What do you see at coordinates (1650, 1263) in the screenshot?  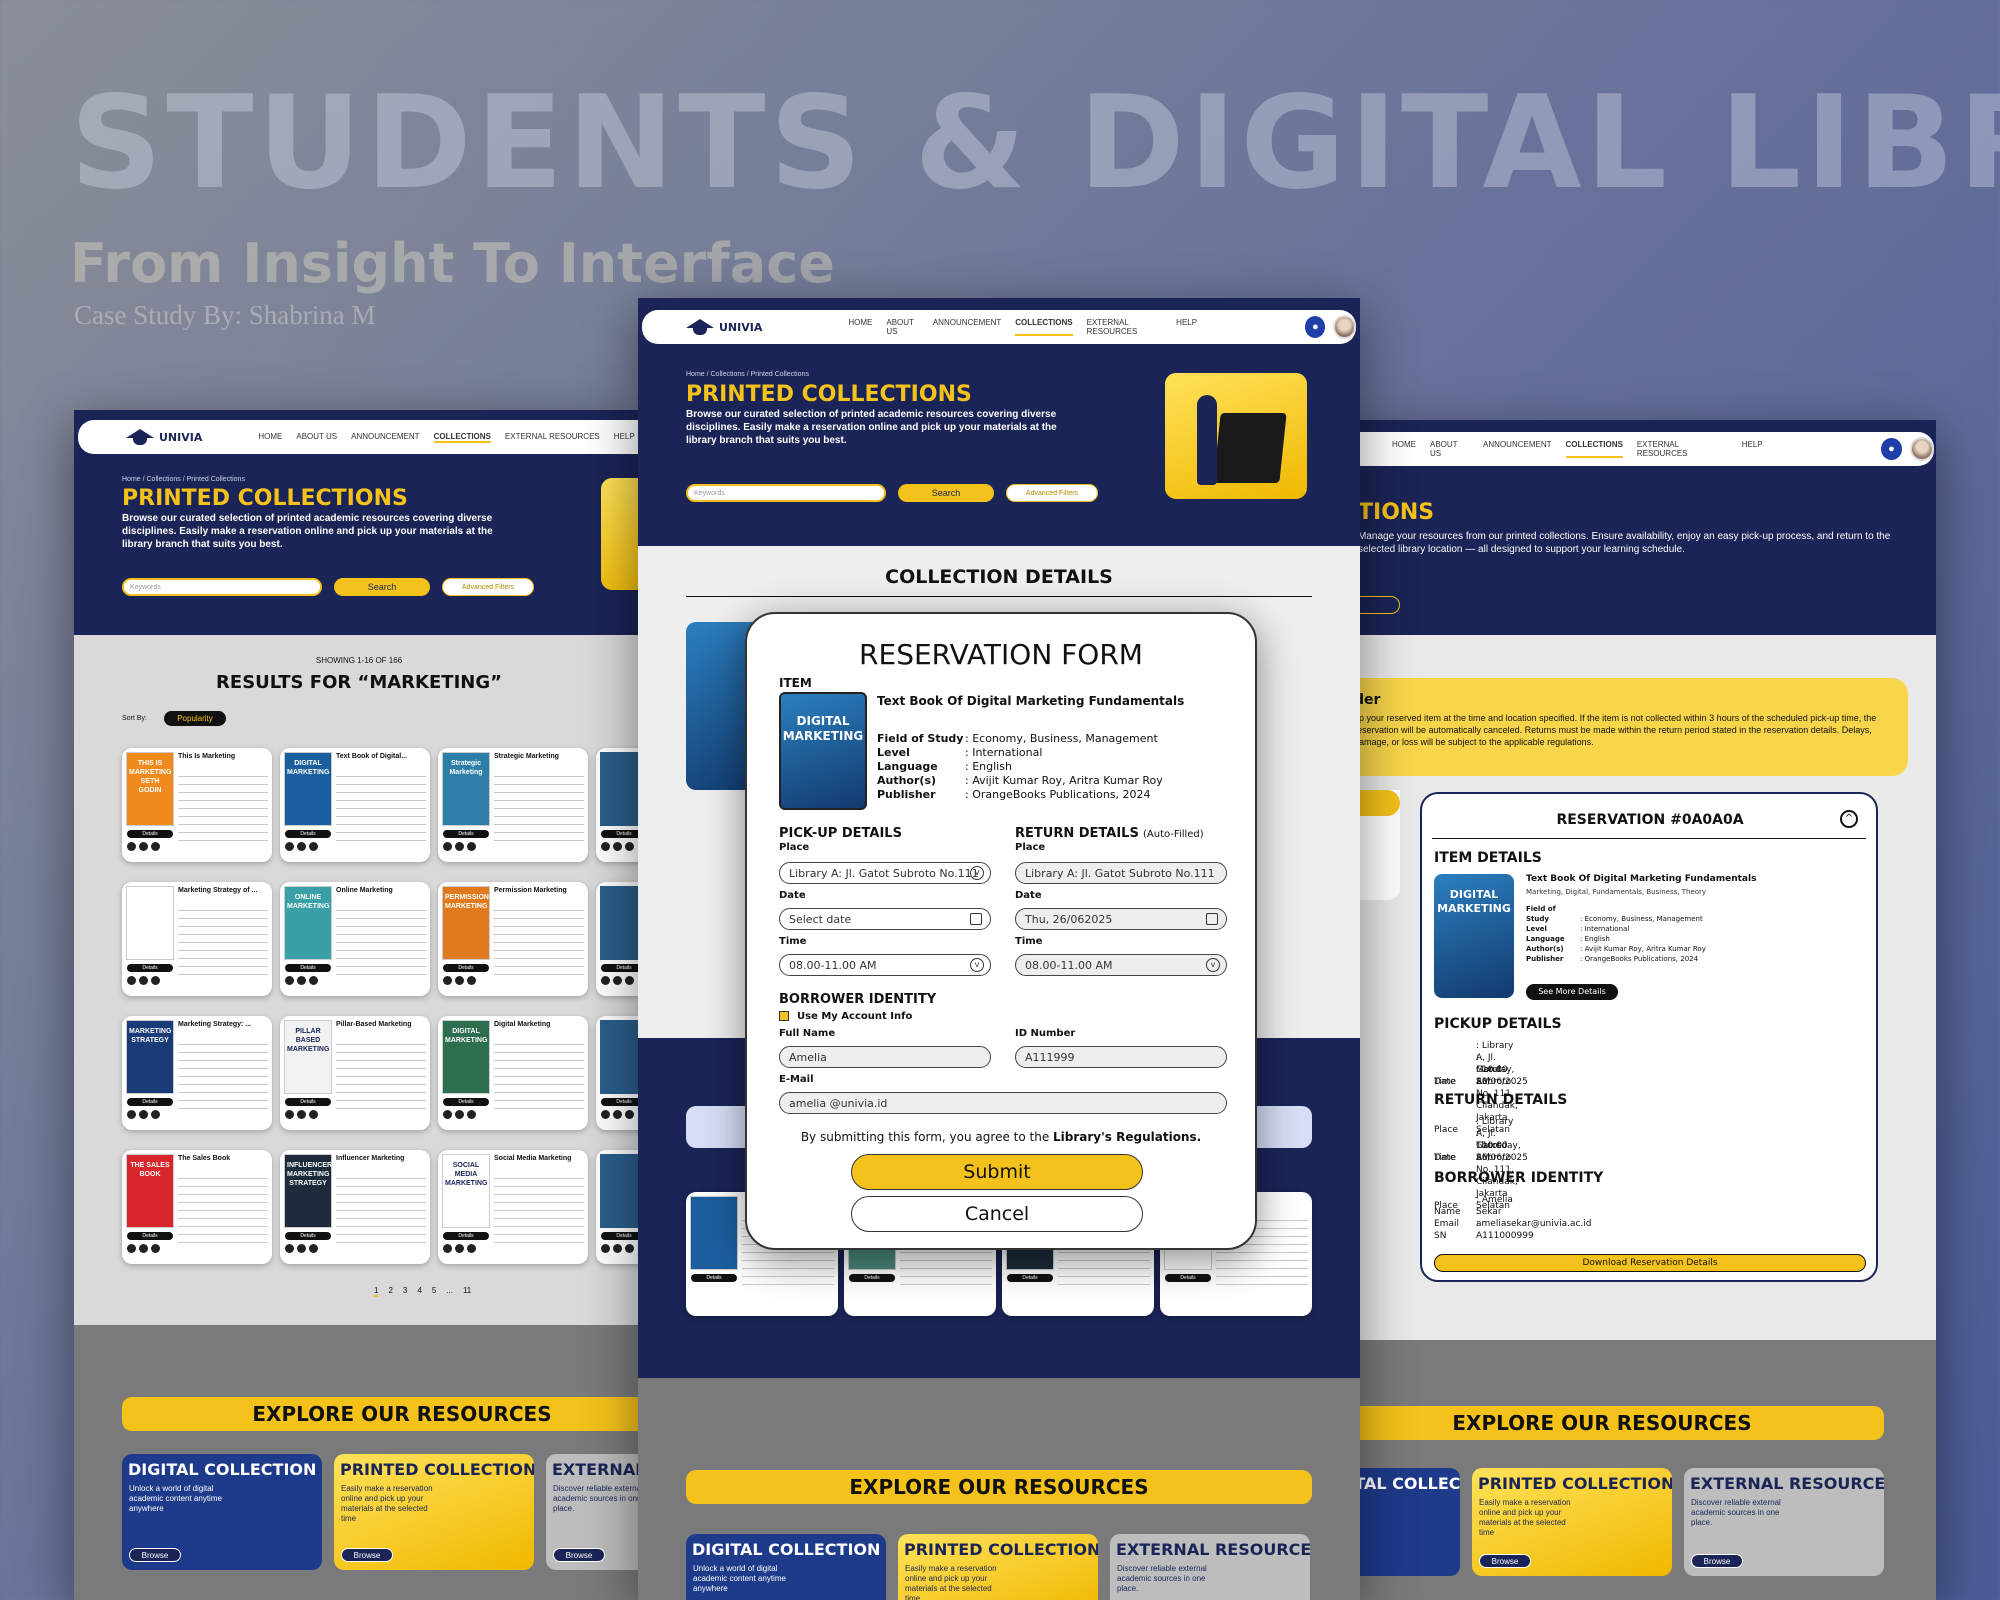 I see `download-button: Download Reservation Details` at bounding box center [1650, 1263].